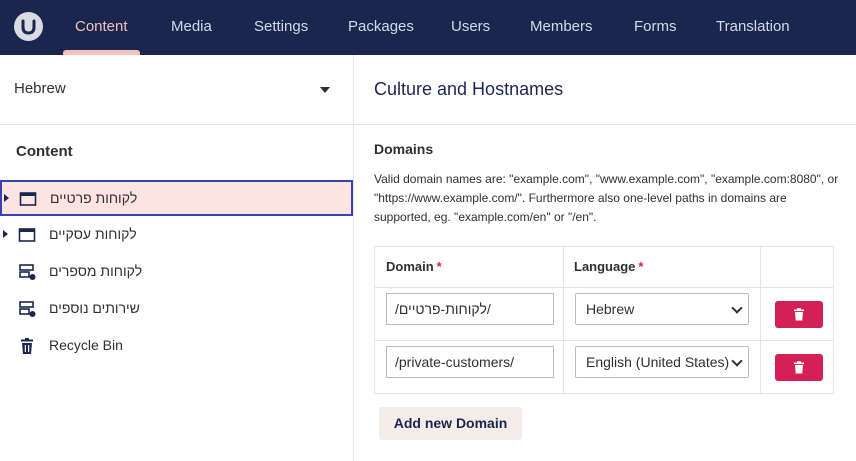 Image resolution: width=856 pixels, height=461 pixels. What do you see at coordinates (86, 345) in the screenshot?
I see `tree-item-label: Recycle Bin` at bounding box center [86, 345].